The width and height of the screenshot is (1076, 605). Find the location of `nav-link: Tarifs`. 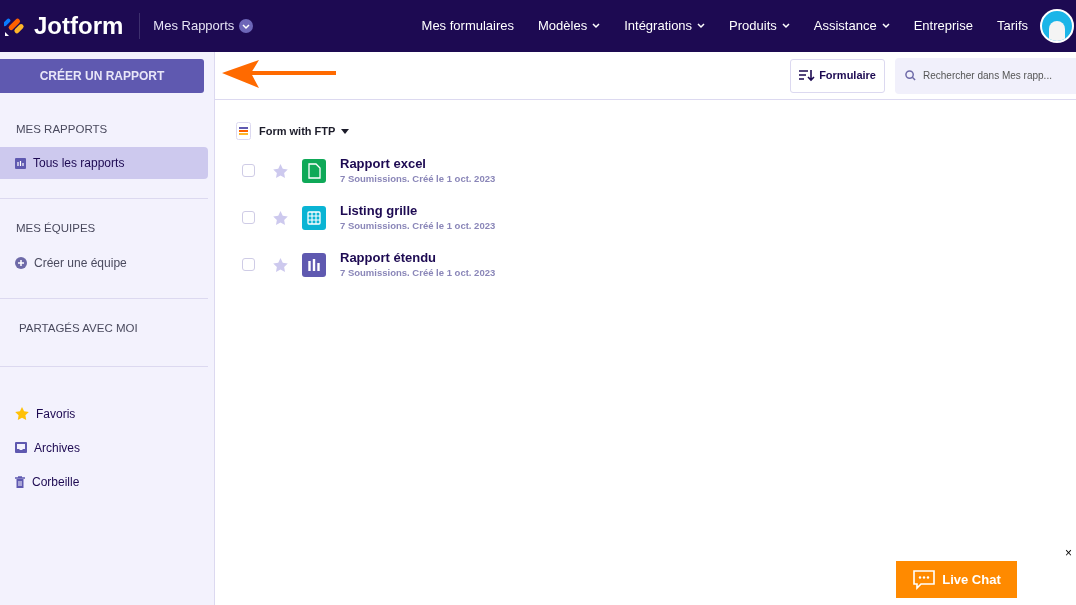

nav-link: Tarifs is located at coordinates (1012, 26).